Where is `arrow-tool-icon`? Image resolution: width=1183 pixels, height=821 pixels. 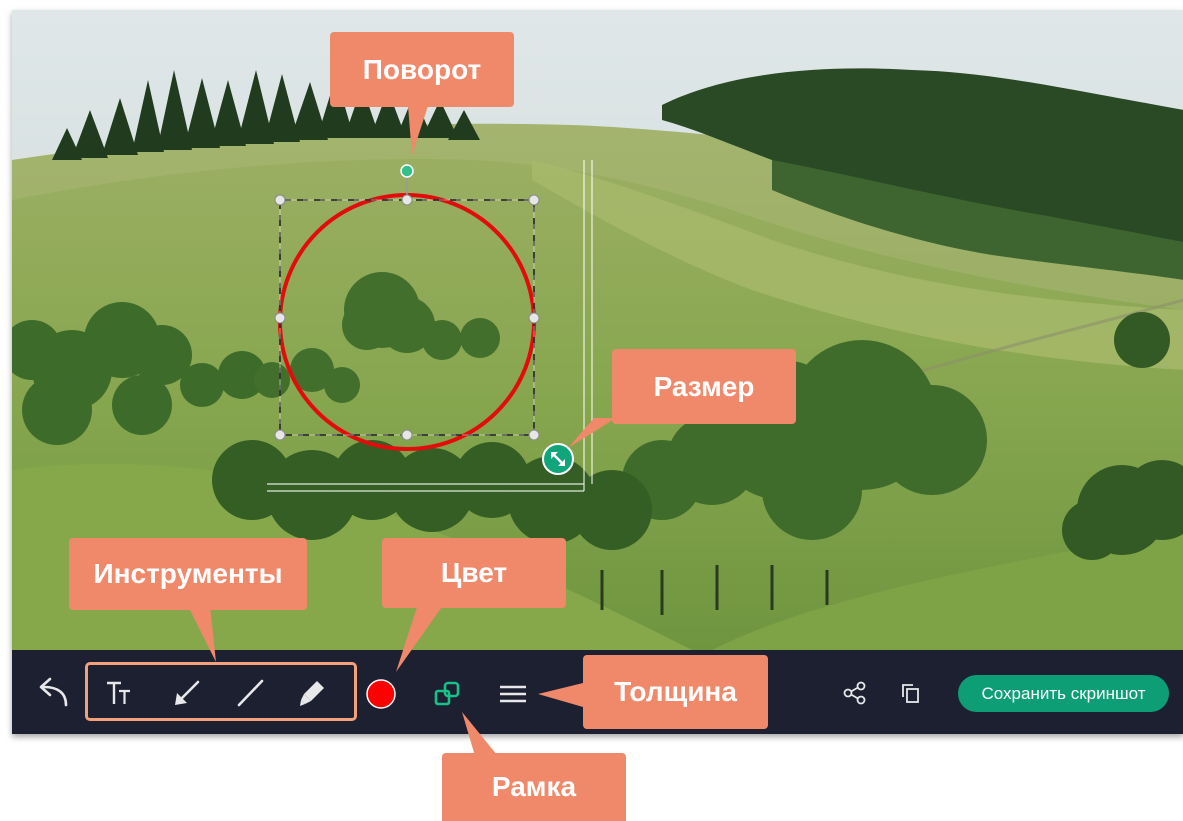
arrow-tool-icon is located at coordinates (187, 693).